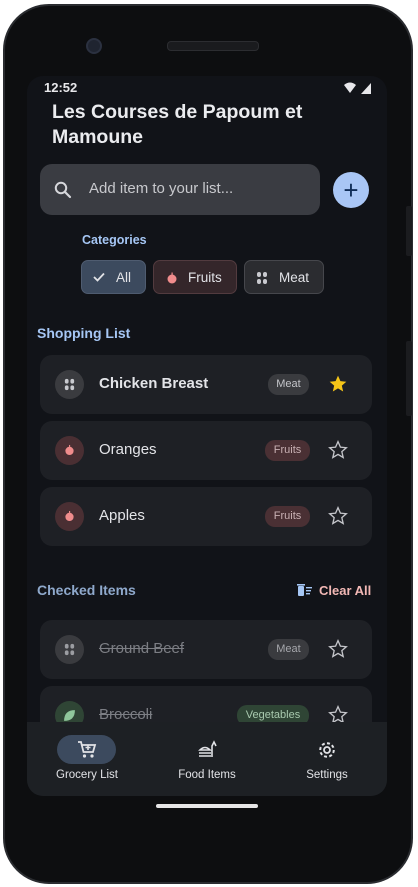 This screenshot has width=418, height=887. Describe the element at coordinates (206, 649) in the screenshot. I see `list-item: Ground Beef Meat` at that location.